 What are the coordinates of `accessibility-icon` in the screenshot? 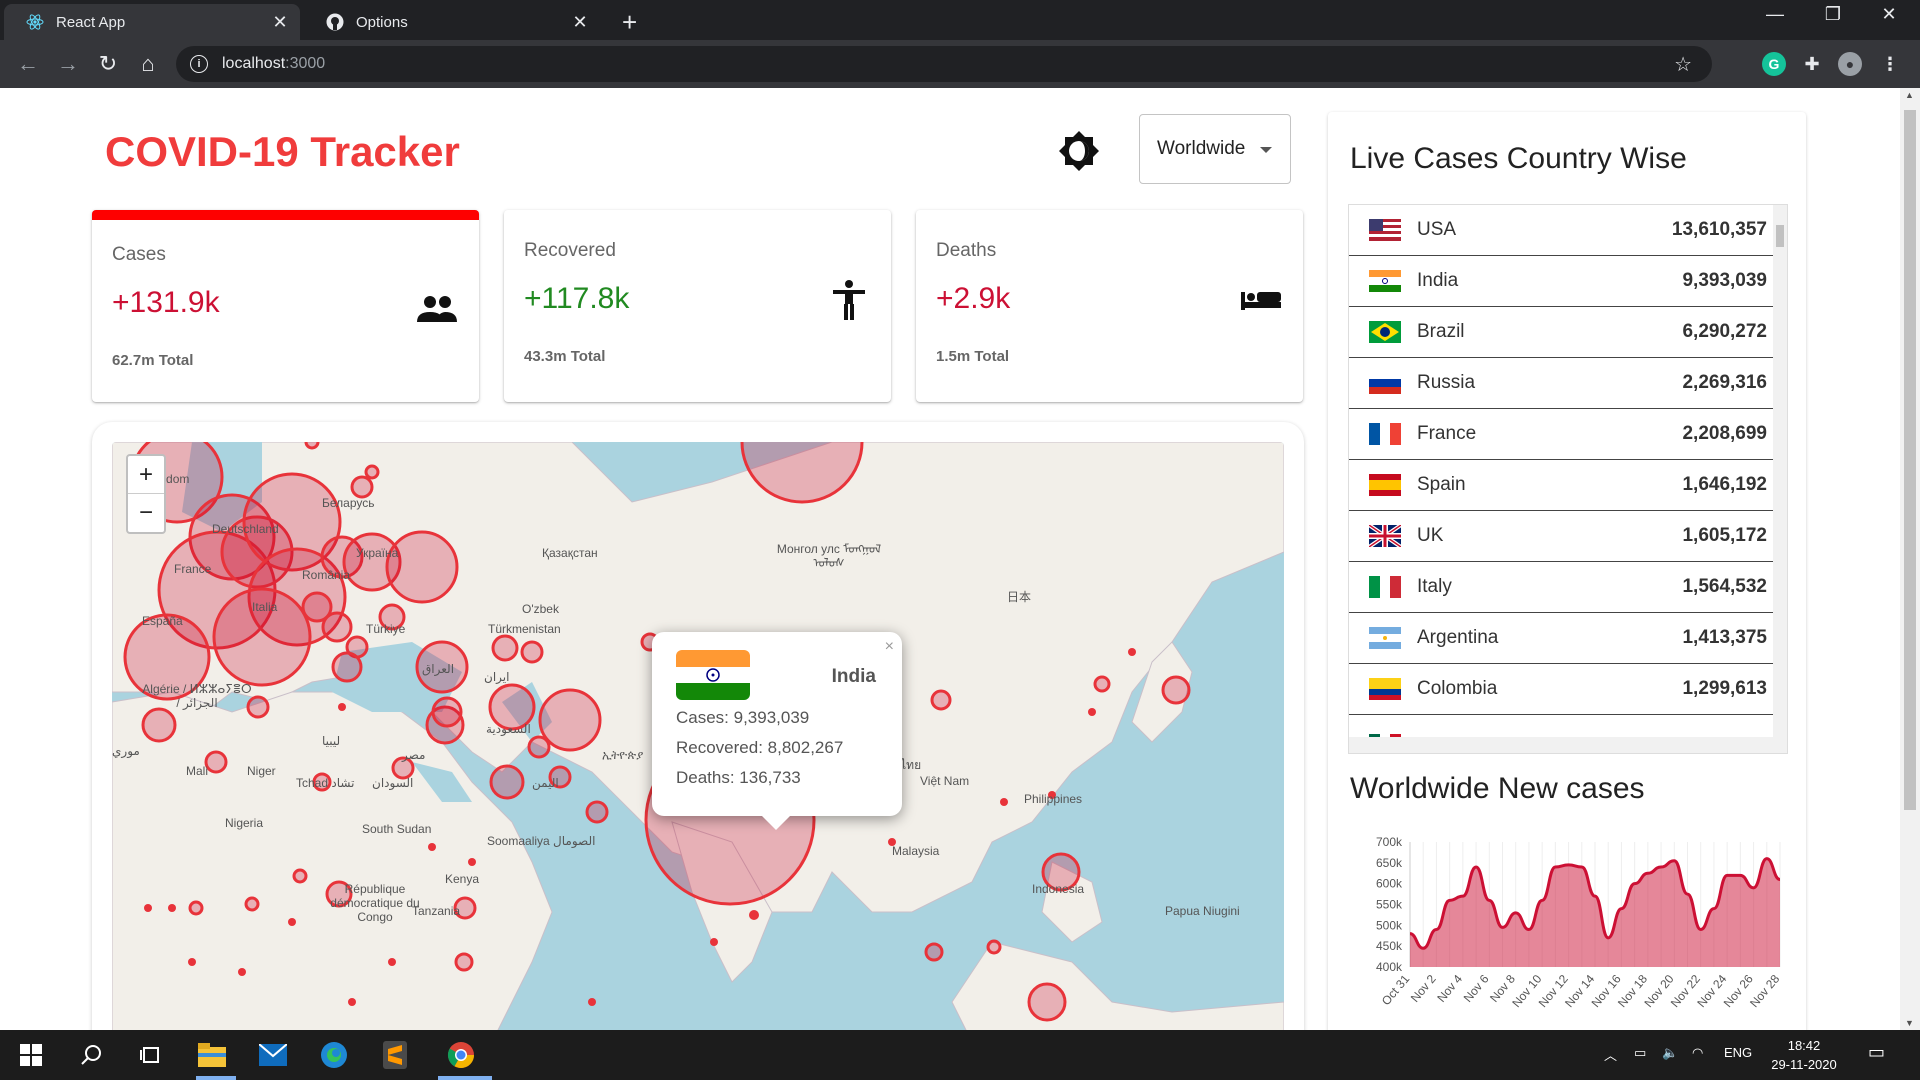 It's located at (849, 300).